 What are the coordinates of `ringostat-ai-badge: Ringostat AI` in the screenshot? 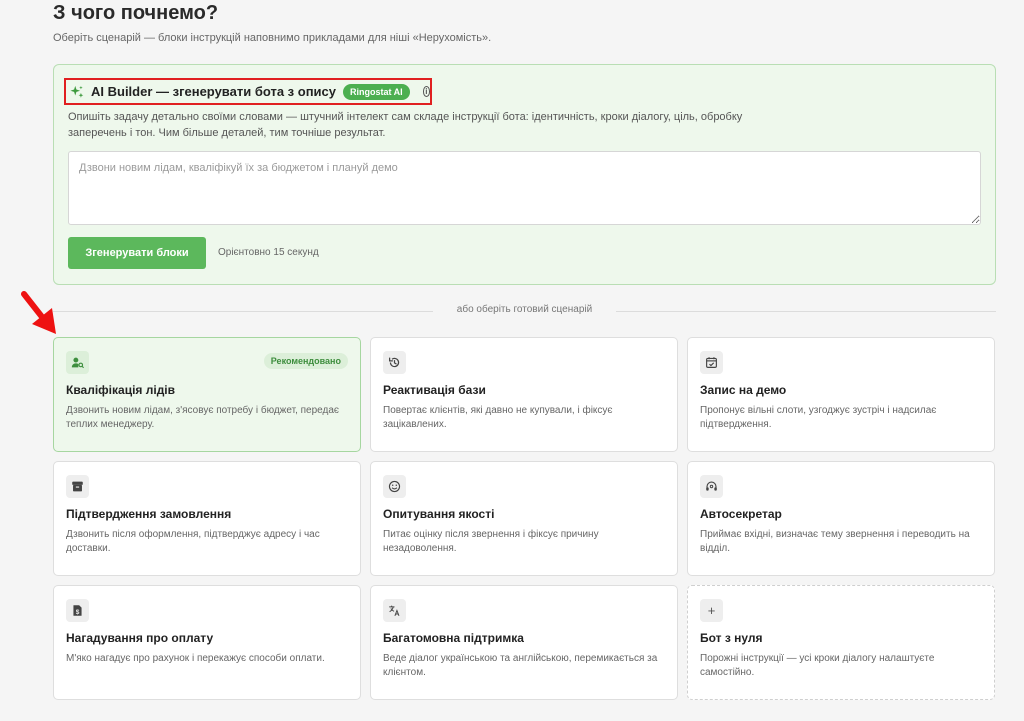 It's located at (376, 91).